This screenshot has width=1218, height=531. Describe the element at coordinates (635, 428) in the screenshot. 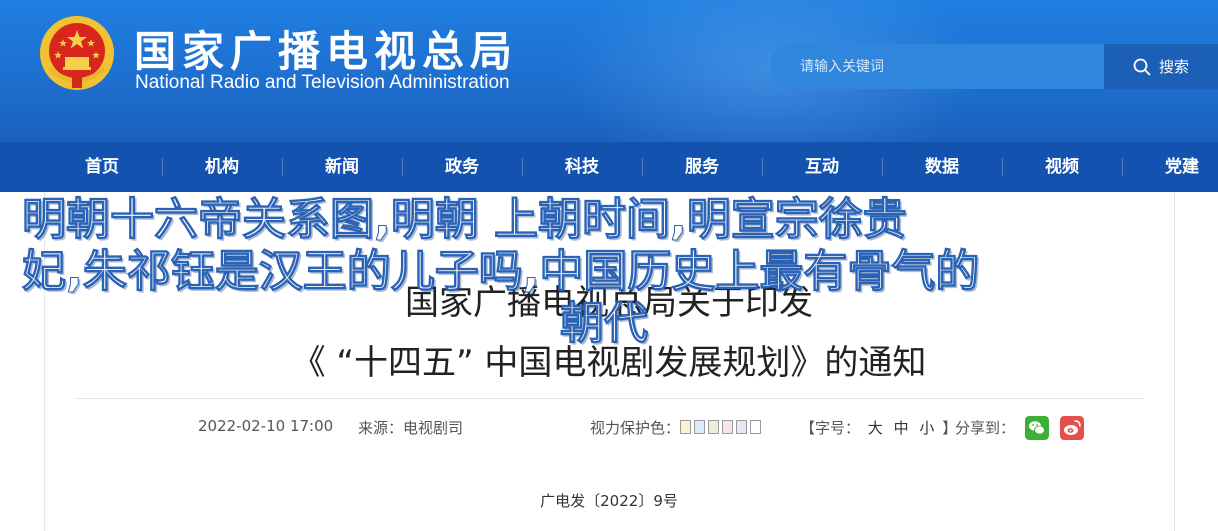

I see `eye-care-label: 视力保护色：` at that location.